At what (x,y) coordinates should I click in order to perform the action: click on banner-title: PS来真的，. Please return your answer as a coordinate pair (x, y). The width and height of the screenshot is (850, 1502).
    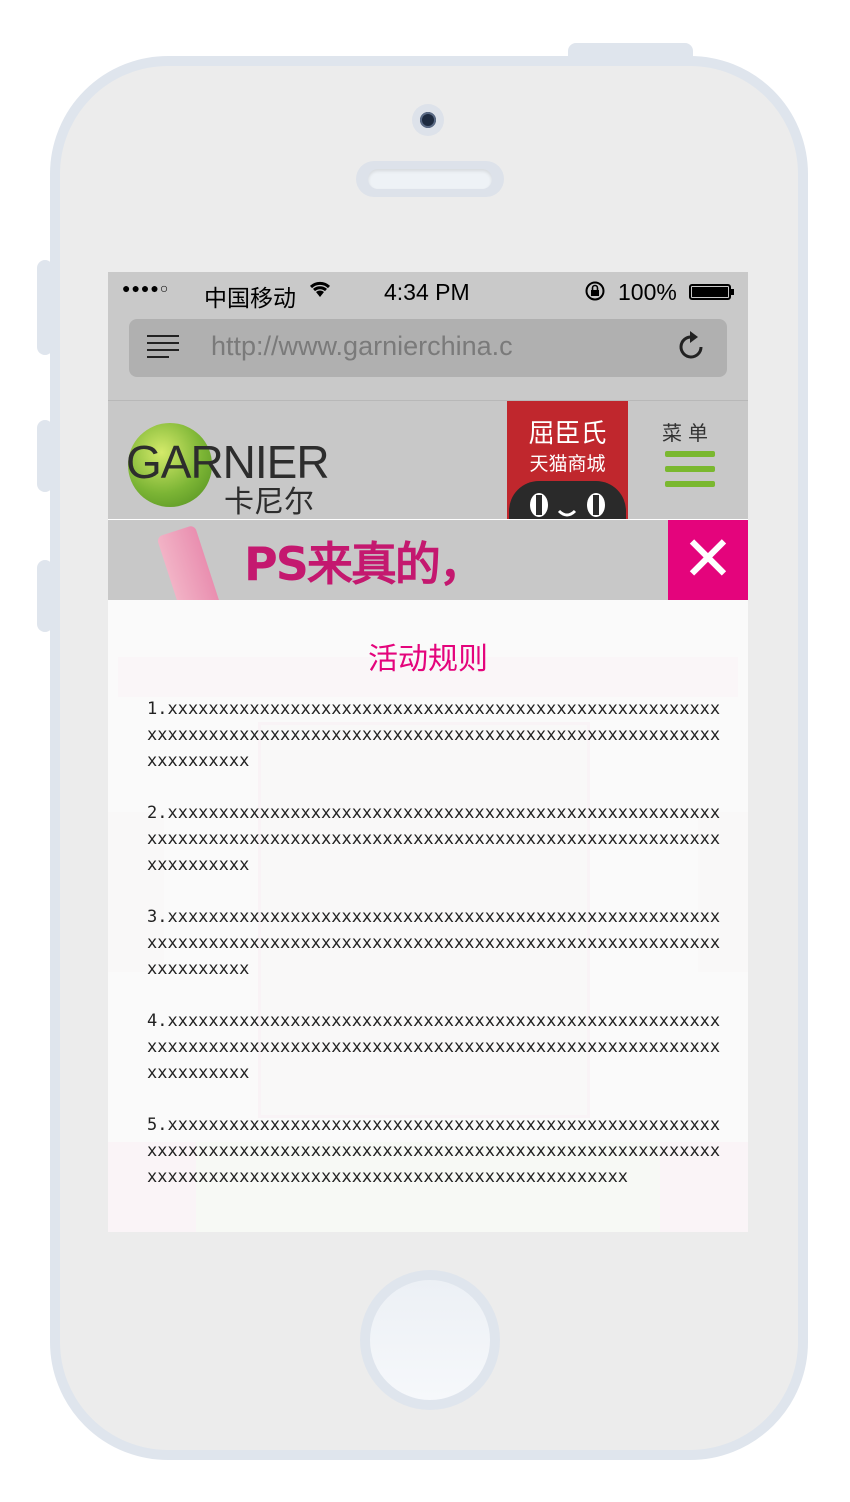
    Looking at the image, I should click on (364, 564).